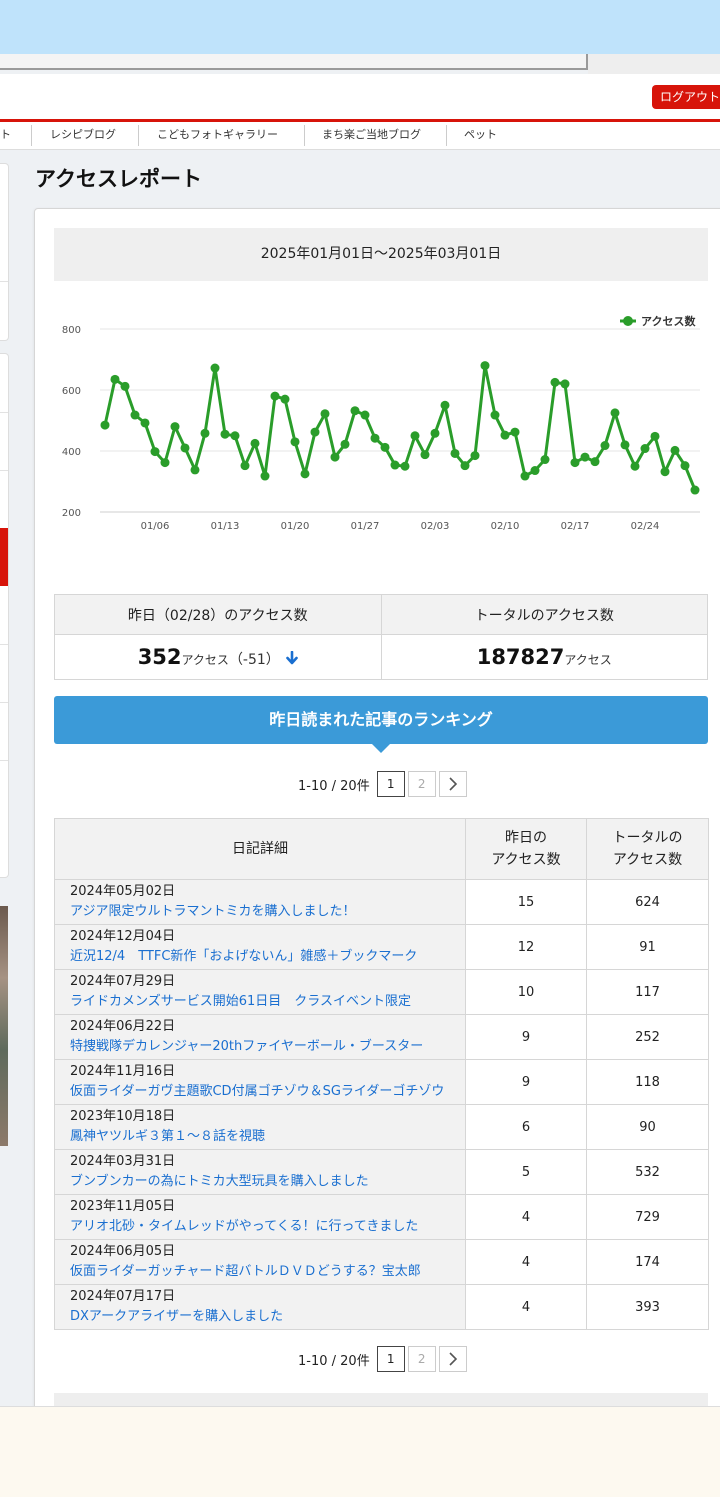 This screenshot has height=1497, width=720. What do you see at coordinates (262, 1137) in the screenshot?
I see `row-title-link: 鳳神ヤツルギ３第１～８話を視聴` at bounding box center [262, 1137].